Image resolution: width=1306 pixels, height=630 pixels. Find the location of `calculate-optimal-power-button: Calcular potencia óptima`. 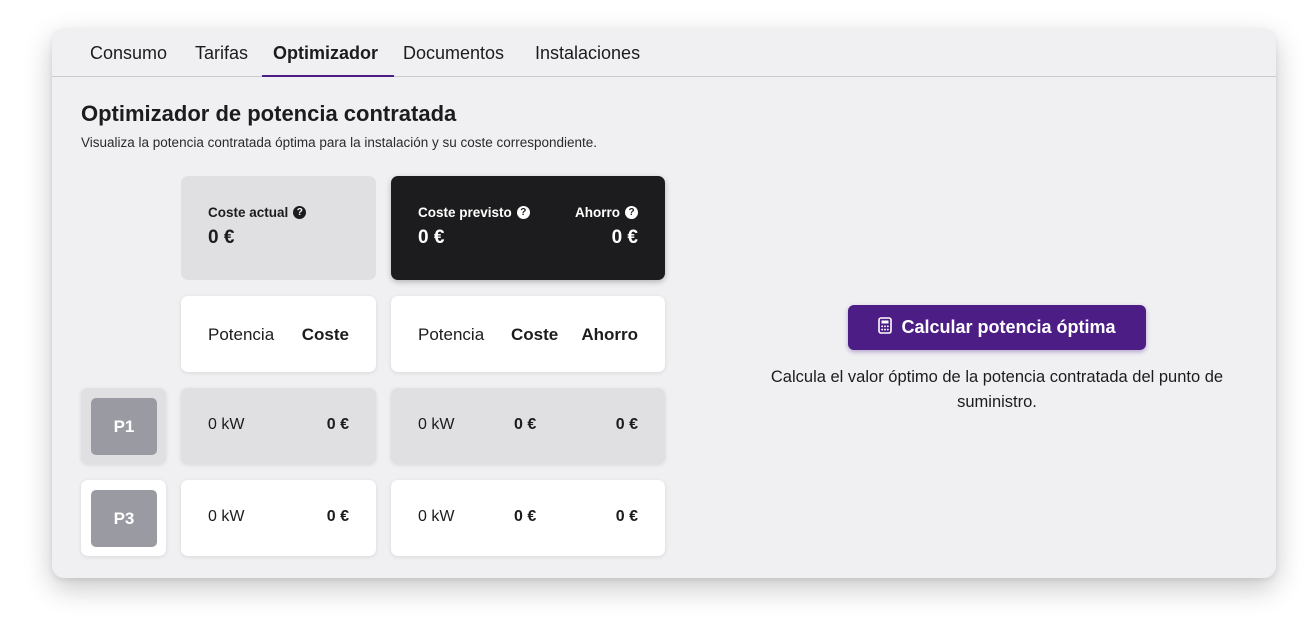

calculate-optimal-power-button: Calcular potencia óptima is located at coordinates (997, 327).